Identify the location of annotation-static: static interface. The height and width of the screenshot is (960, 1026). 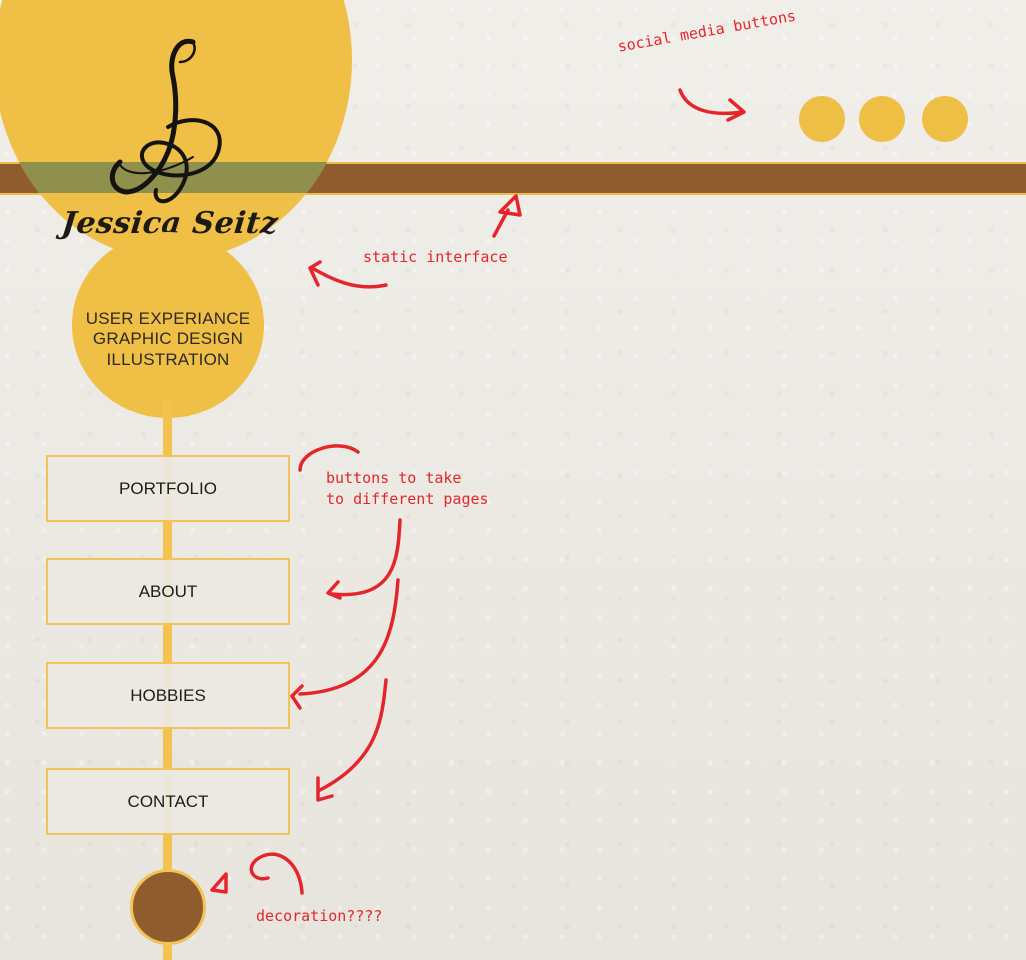
(435, 257).